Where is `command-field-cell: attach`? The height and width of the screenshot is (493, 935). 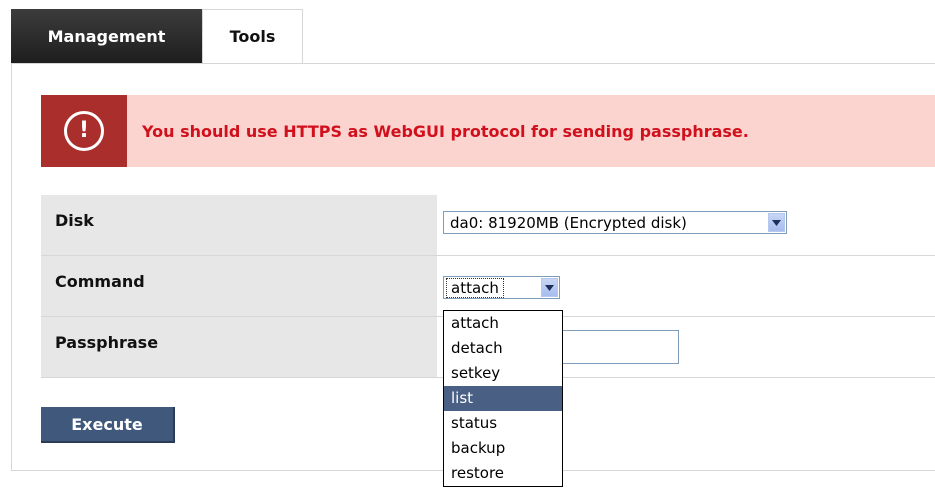
command-field-cell: attach is located at coordinates (686, 286).